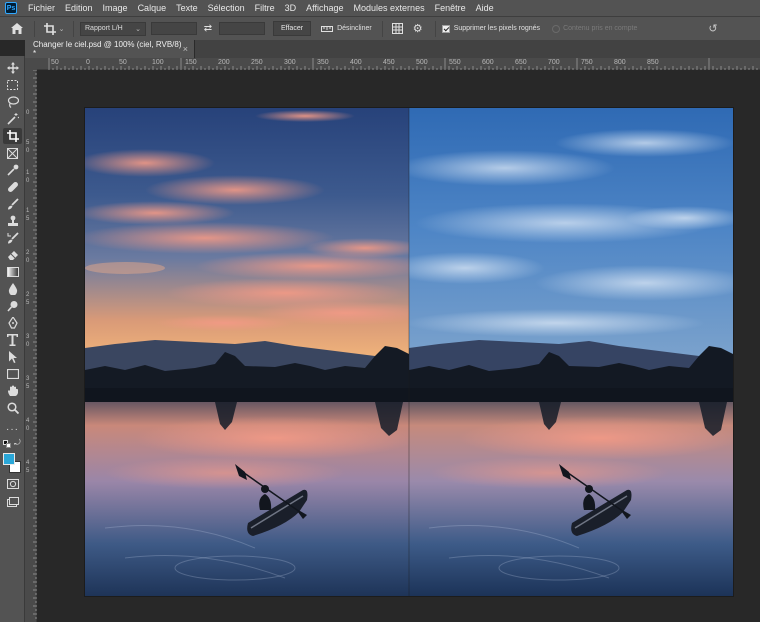 This screenshot has height=622, width=760. I want to click on close-icon: ×, so click(185, 49).